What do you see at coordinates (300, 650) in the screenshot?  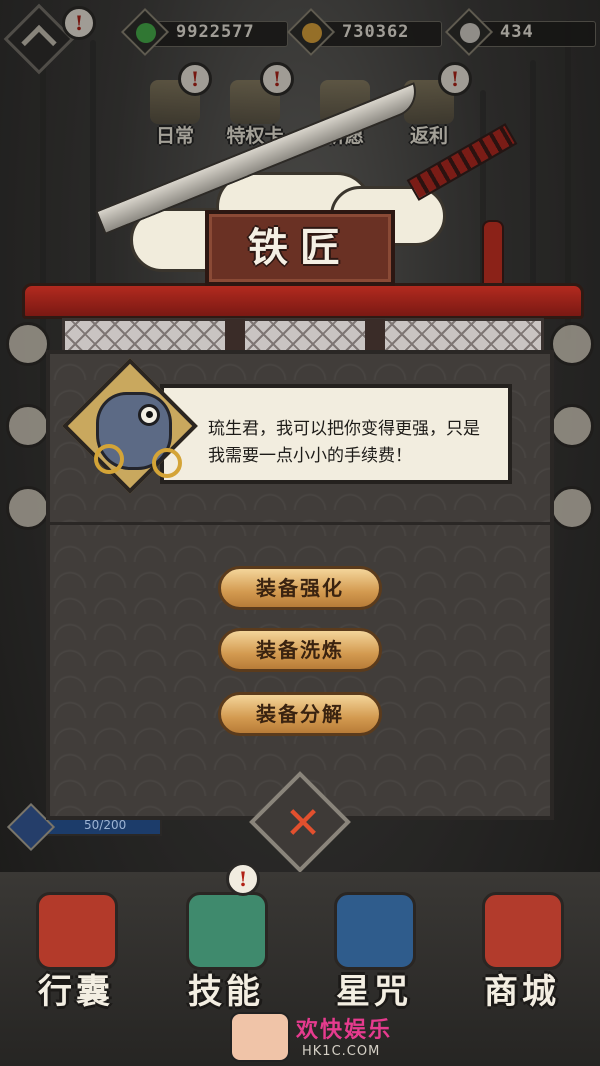 I see `refine-equipment-button: 装备洗炼` at bounding box center [300, 650].